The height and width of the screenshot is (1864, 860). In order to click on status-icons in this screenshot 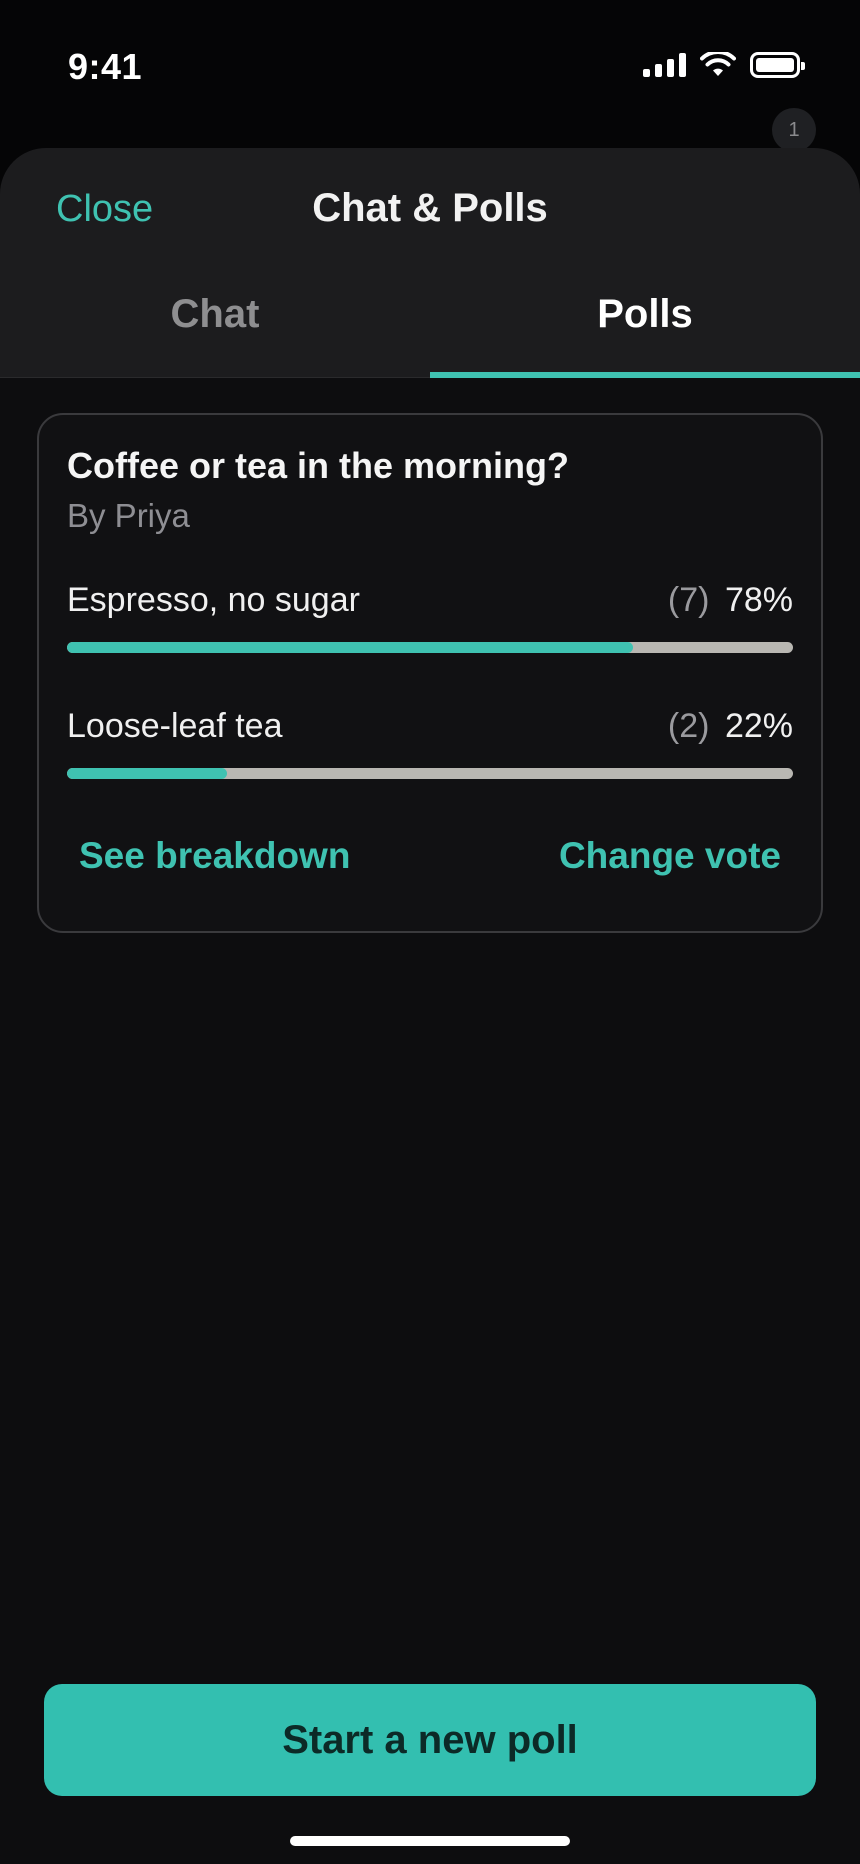, I will do `click(724, 65)`.